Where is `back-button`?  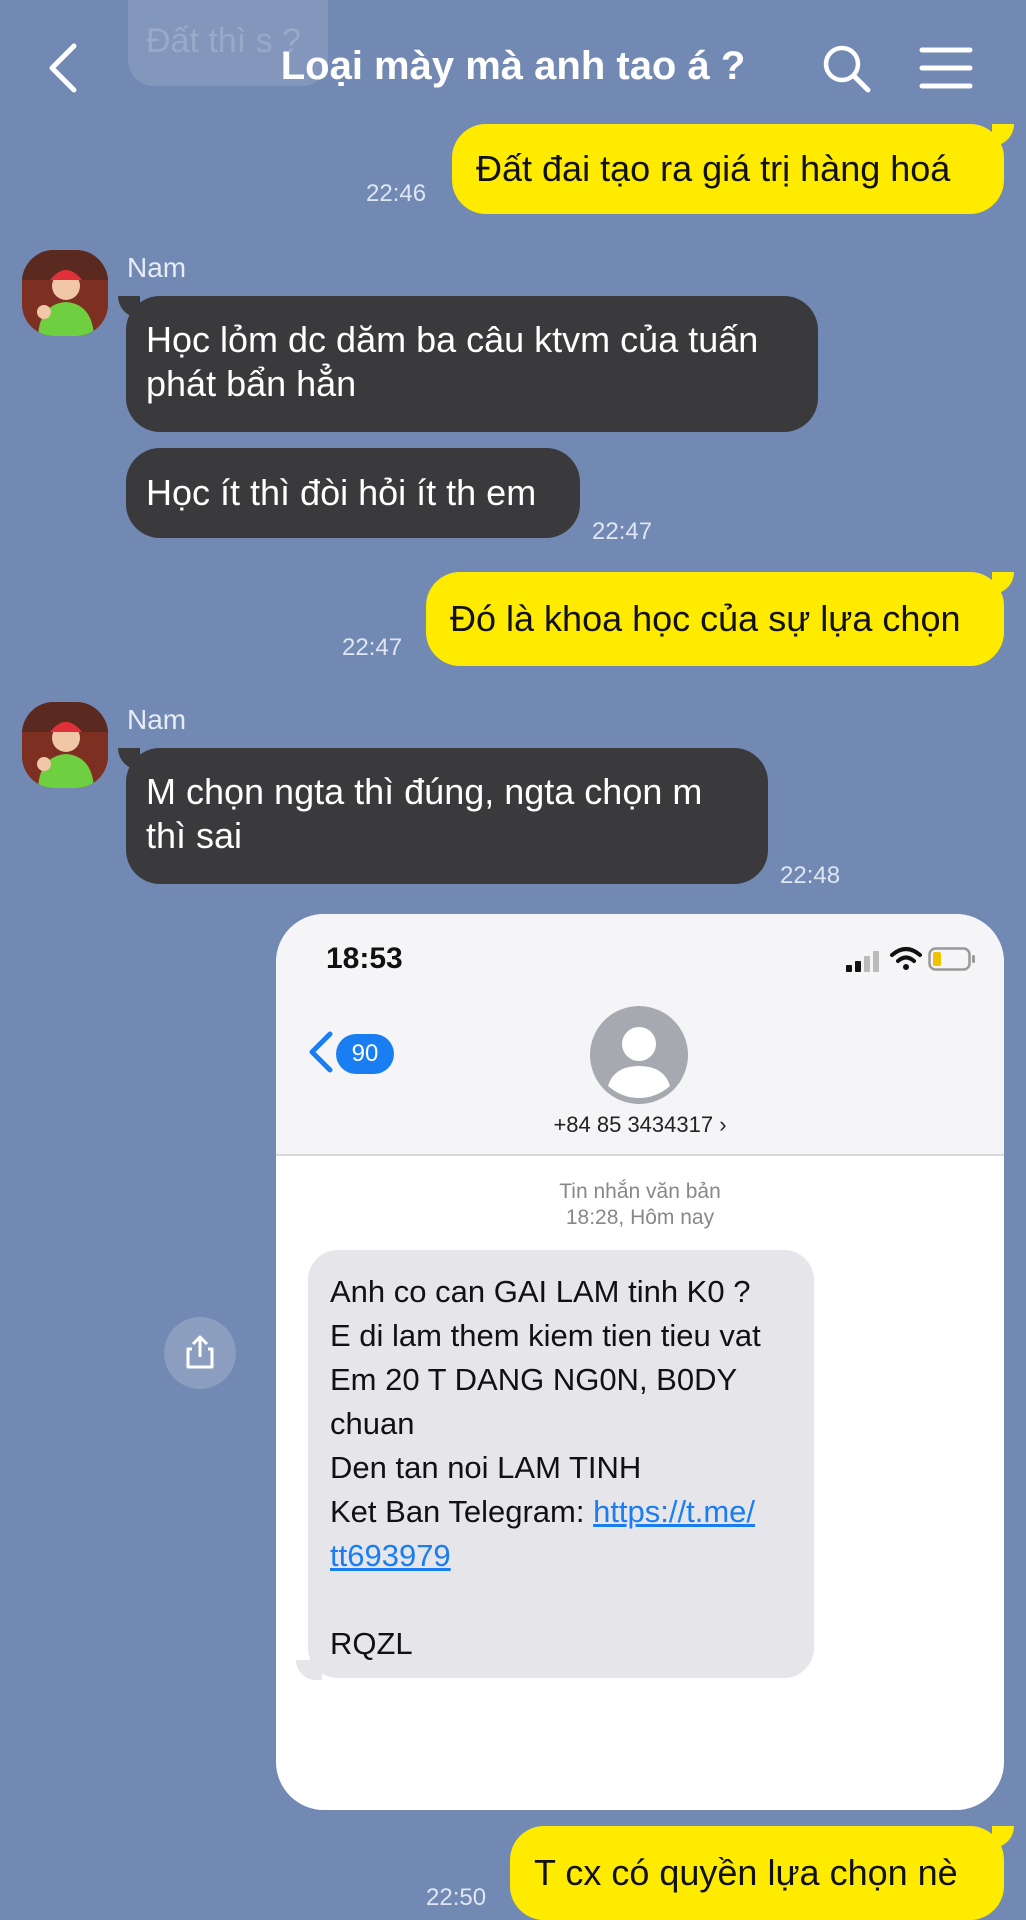
back-button is located at coordinates (65, 68).